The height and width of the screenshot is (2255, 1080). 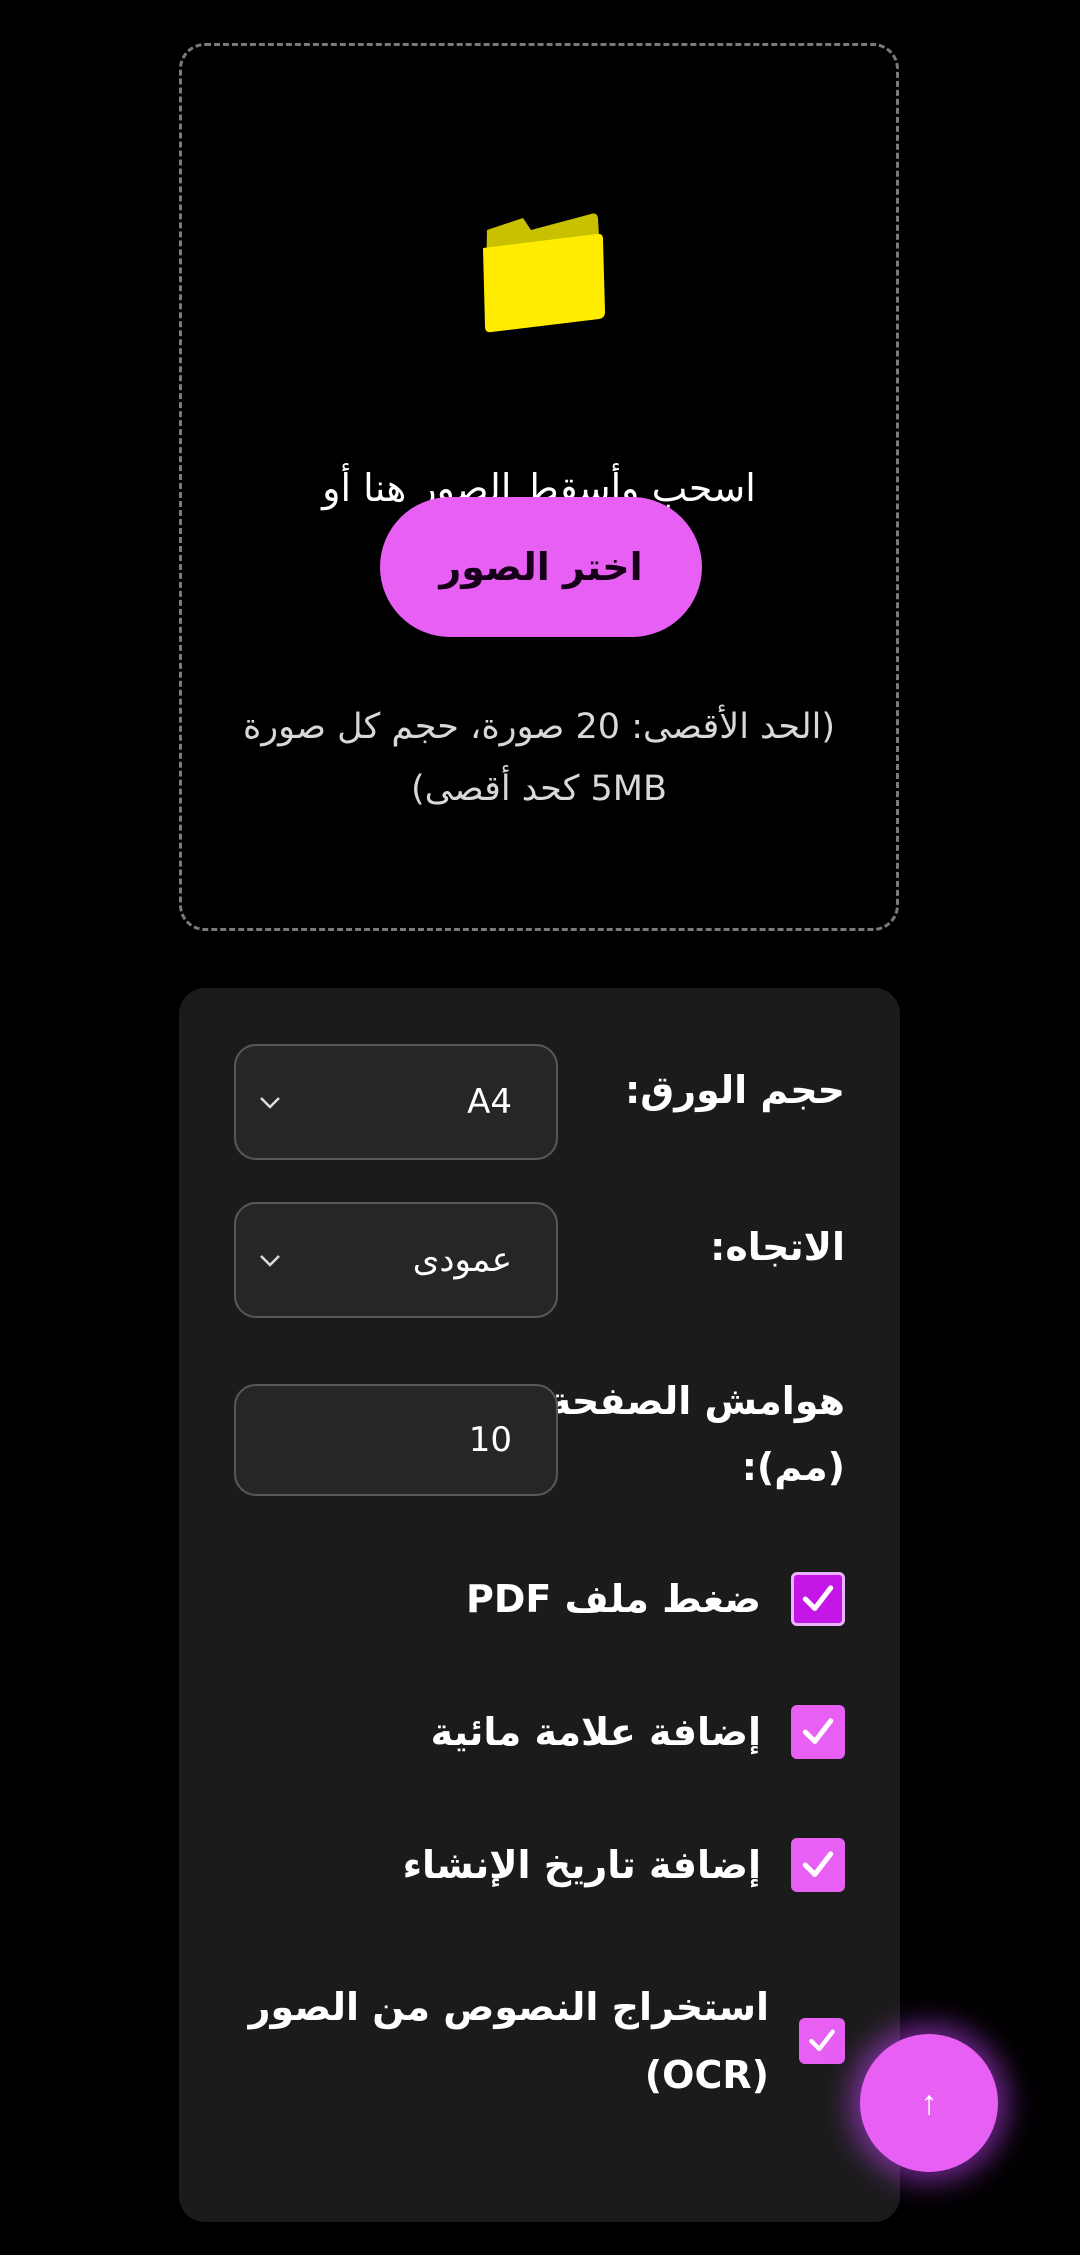 What do you see at coordinates (489, 1102) in the screenshot?
I see `paper-size-value: A4` at bounding box center [489, 1102].